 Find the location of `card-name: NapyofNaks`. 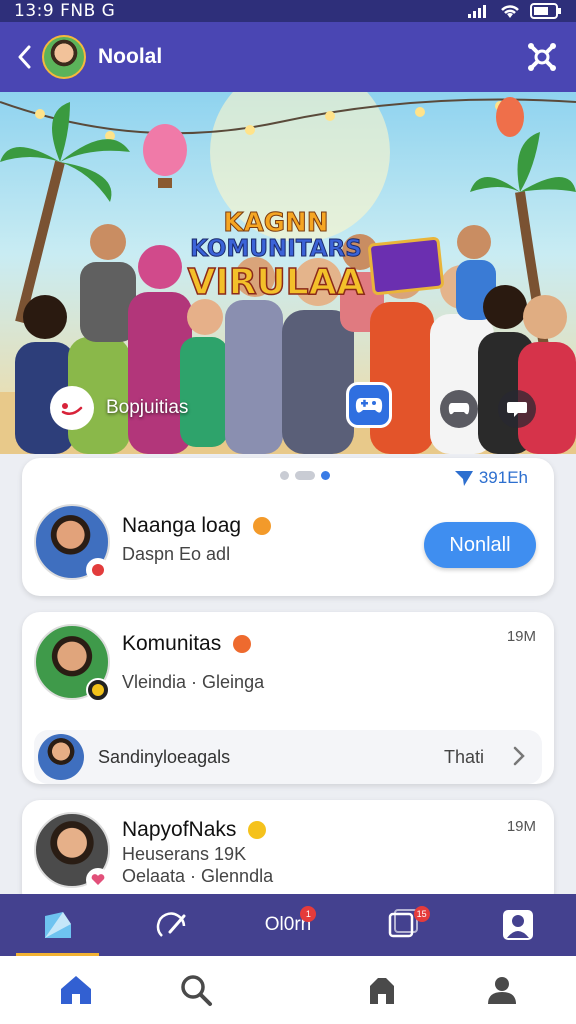

card-name: NapyofNaks is located at coordinates (194, 830).